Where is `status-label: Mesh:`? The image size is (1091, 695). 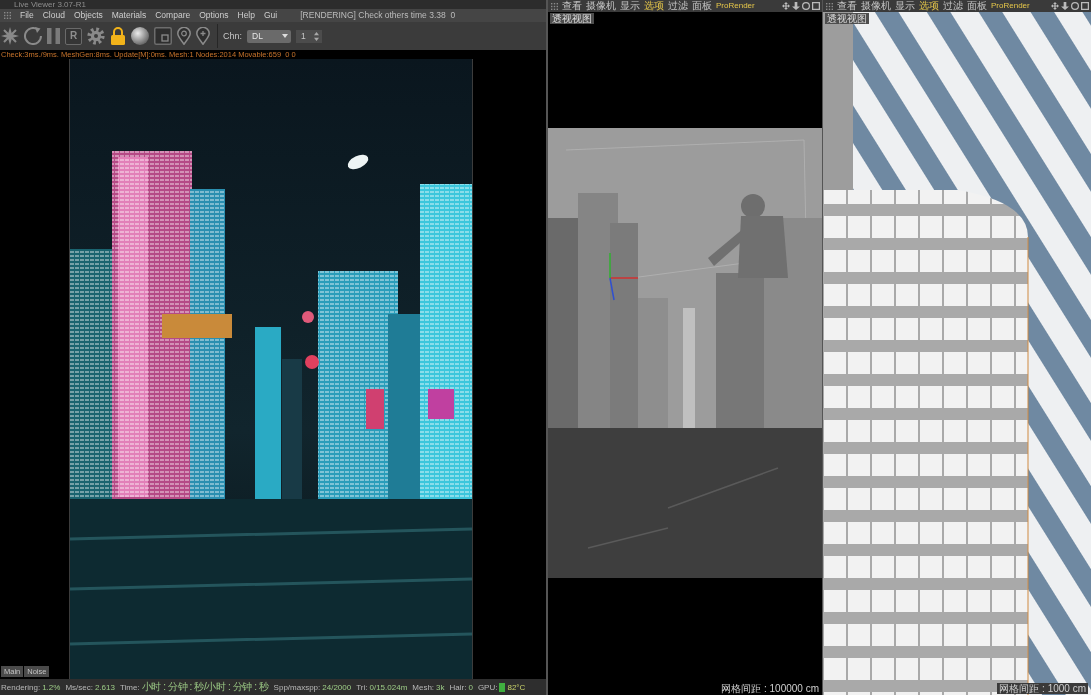 status-label: Mesh: is located at coordinates (423, 687).